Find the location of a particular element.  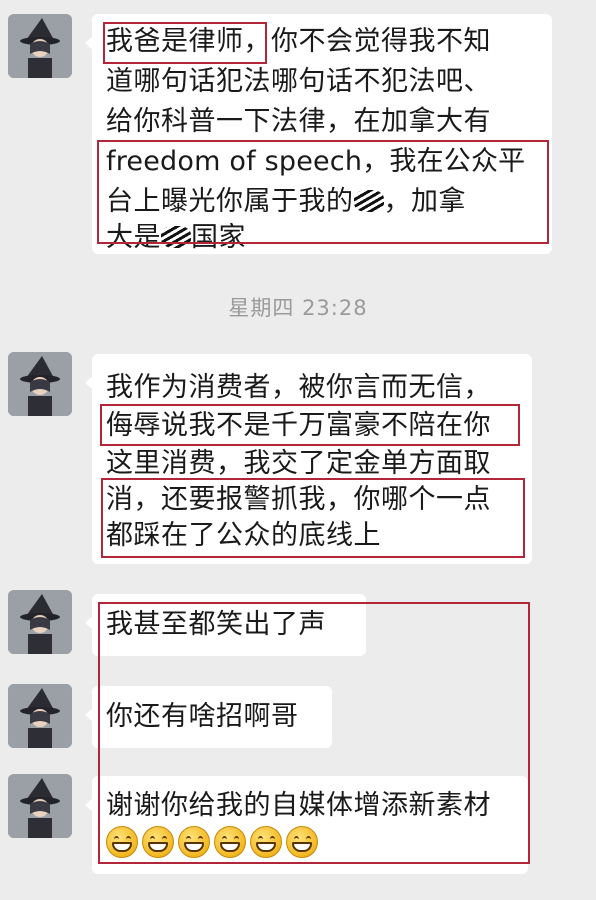

message-text: 台上曝光你属于我的 is located at coordinates (230, 201).